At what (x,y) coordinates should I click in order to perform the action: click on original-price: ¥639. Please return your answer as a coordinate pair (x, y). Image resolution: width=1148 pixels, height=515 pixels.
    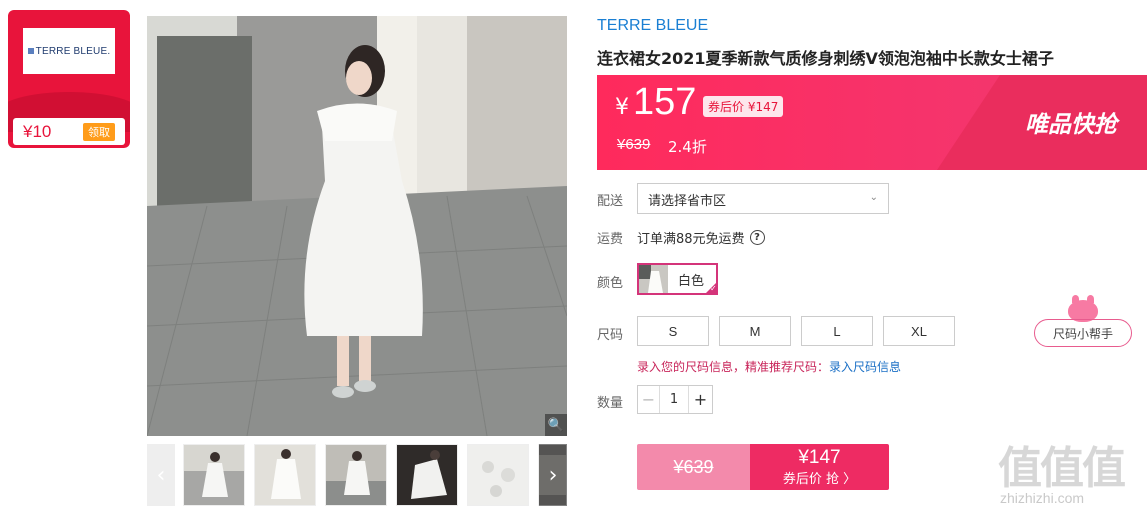
    Looking at the image, I should click on (634, 144).